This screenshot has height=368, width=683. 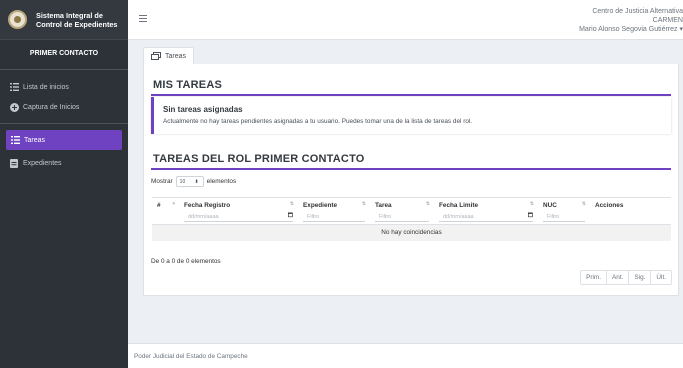 What do you see at coordinates (640, 277) in the screenshot?
I see `pager-next-button: Sig.` at bounding box center [640, 277].